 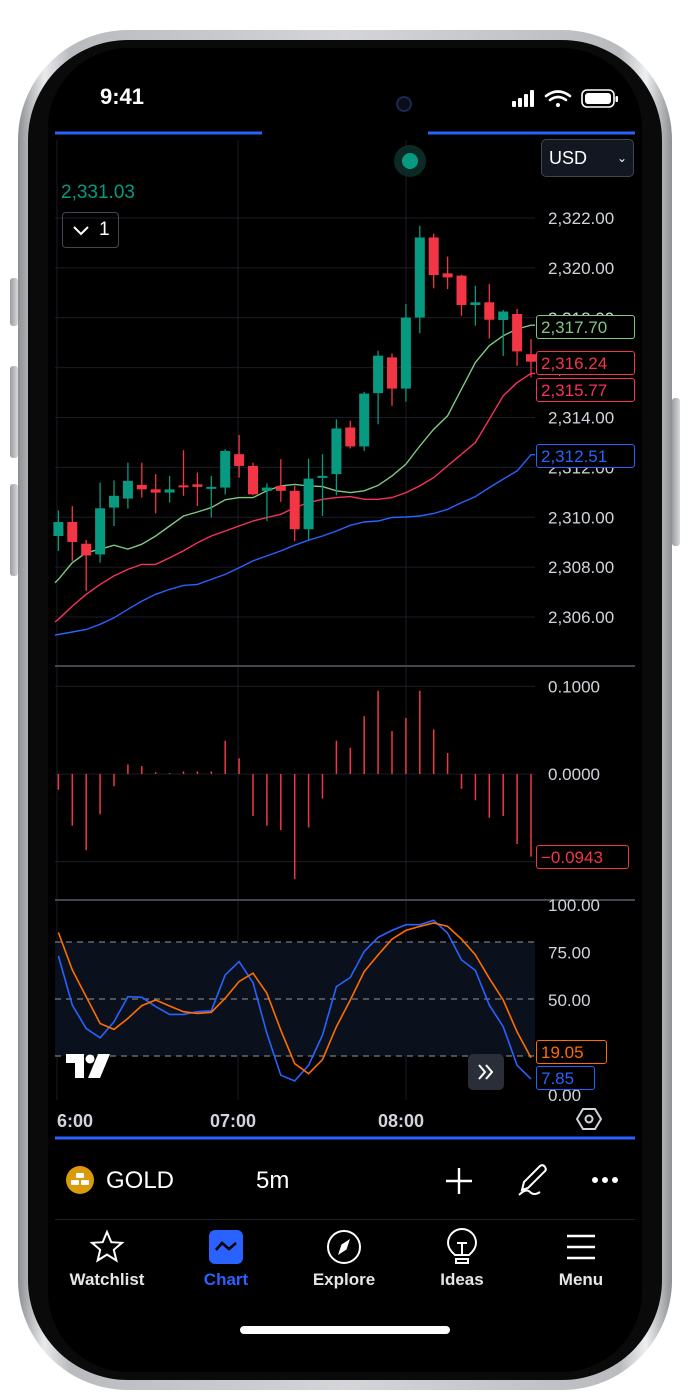 I want to click on symbol-button: GOLD, so click(x=140, y=1181).